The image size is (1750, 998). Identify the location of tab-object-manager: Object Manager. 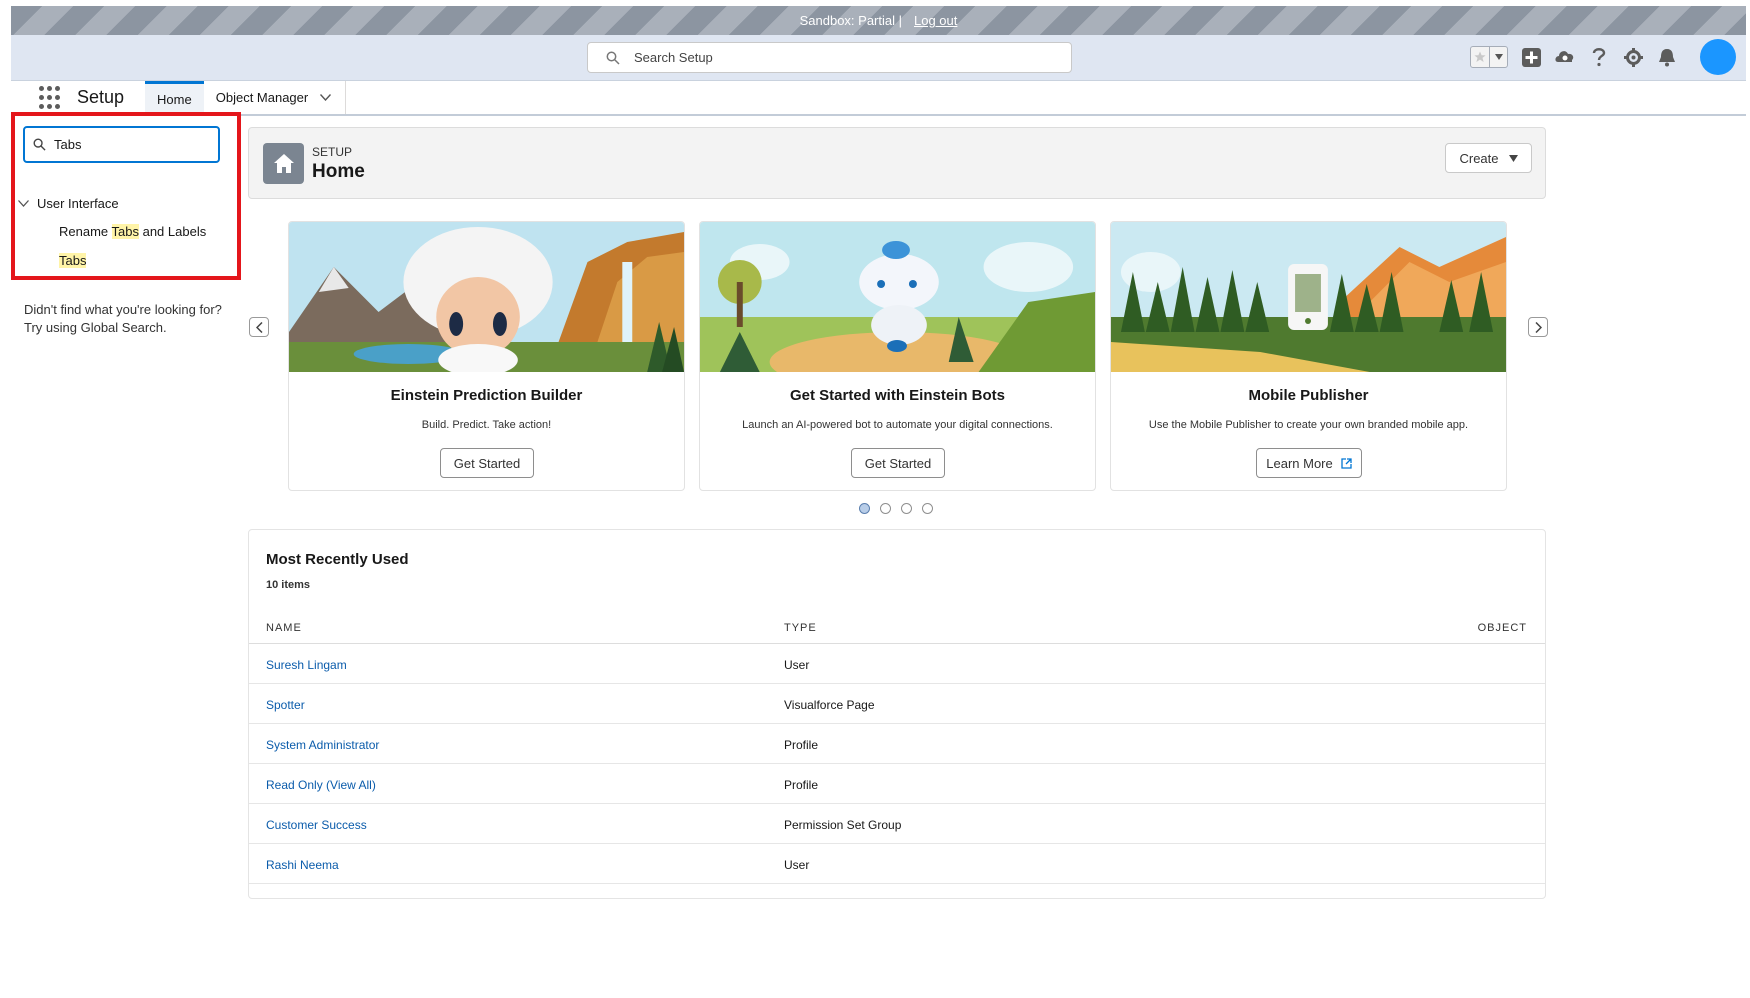
(275, 97).